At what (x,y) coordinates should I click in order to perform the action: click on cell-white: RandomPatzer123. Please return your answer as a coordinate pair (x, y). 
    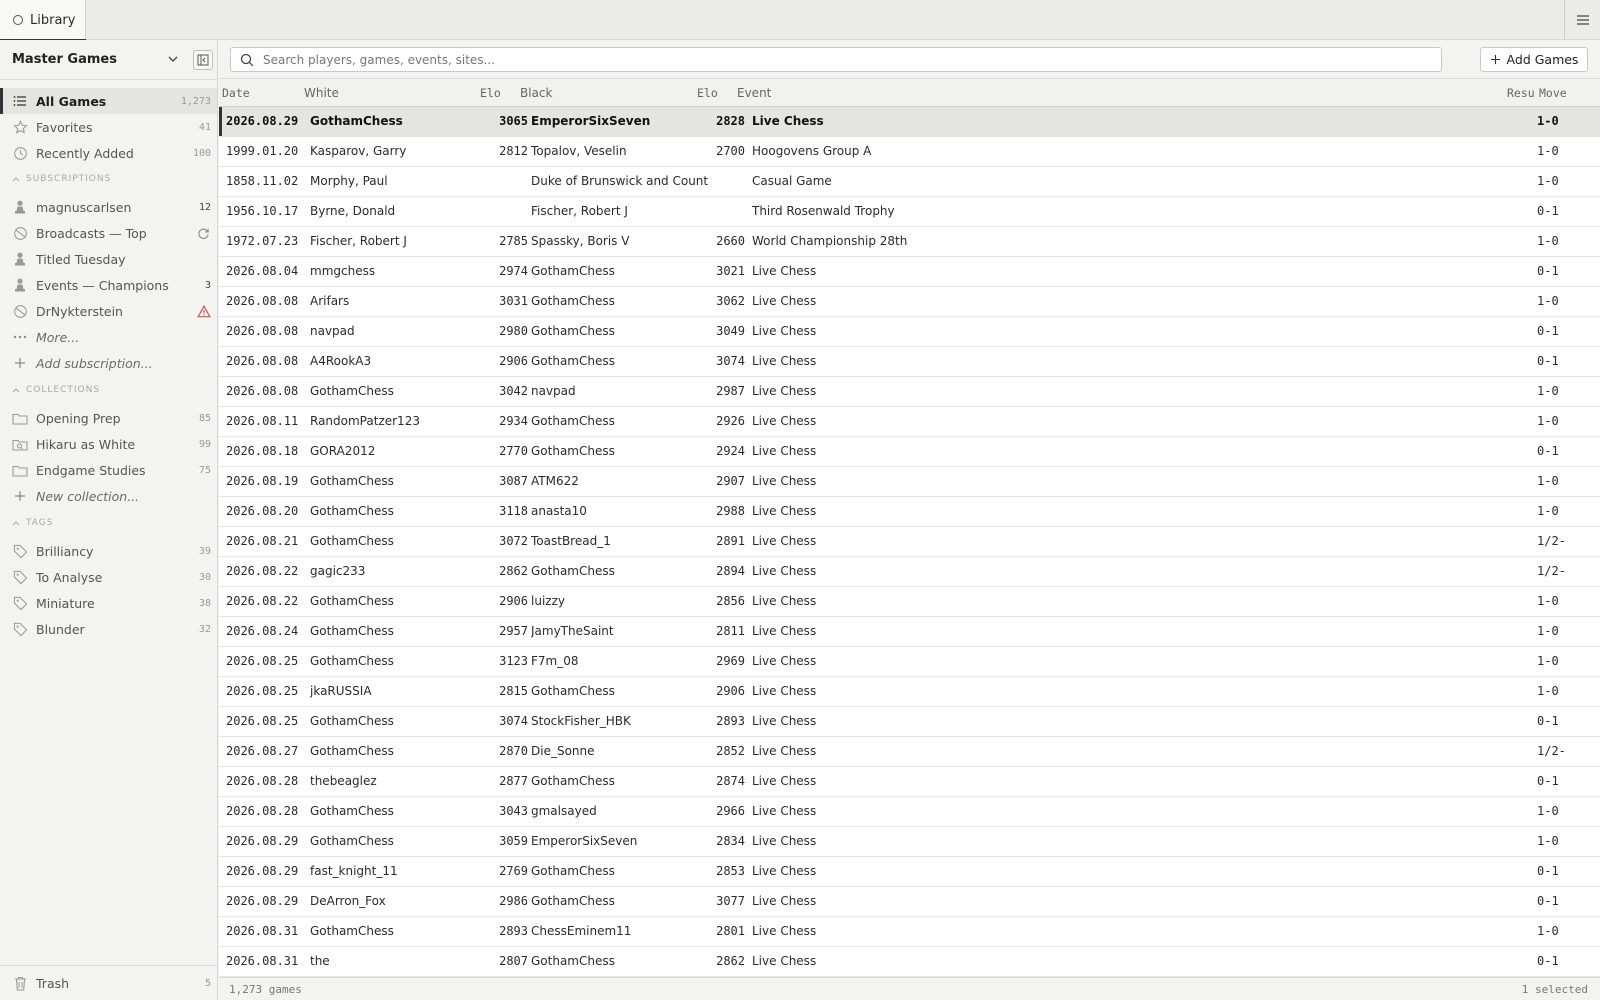
    Looking at the image, I should click on (365, 421).